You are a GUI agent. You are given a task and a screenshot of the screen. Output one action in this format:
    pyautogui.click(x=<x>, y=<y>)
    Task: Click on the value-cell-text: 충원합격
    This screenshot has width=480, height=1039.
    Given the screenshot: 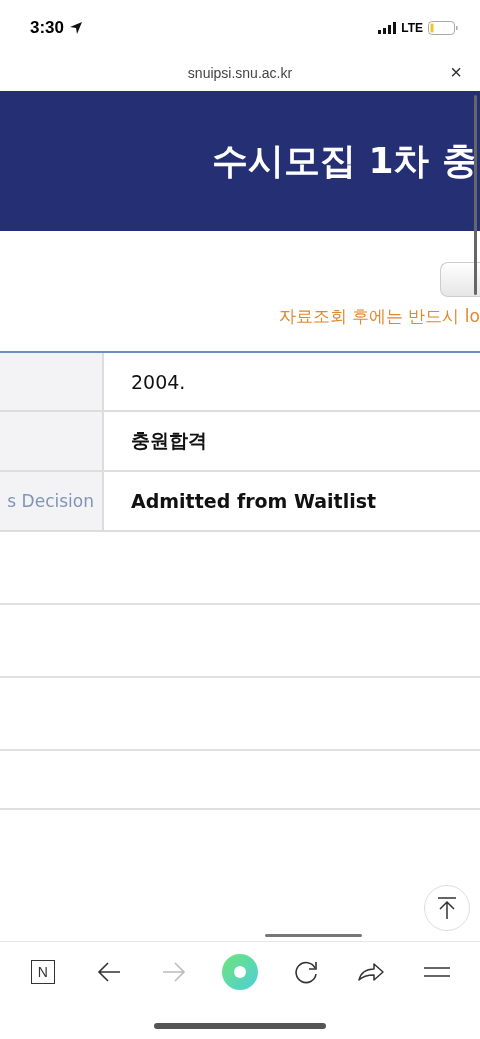 What is the action you would take?
    pyautogui.click(x=169, y=440)
    